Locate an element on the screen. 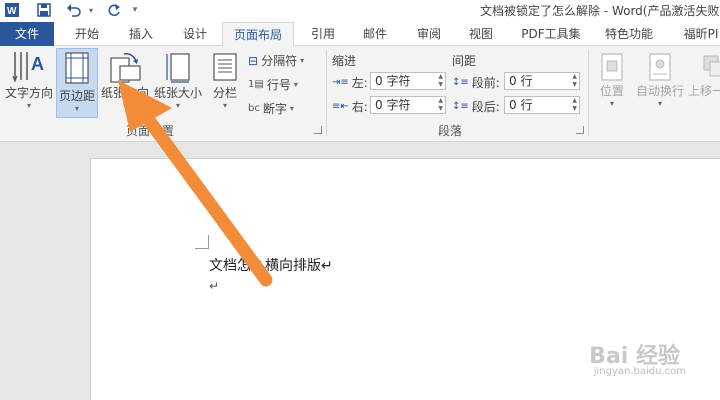 The height and width of the screenshot is (400, 720). columns-label: 分栏 is located at coordinates (224, 93).